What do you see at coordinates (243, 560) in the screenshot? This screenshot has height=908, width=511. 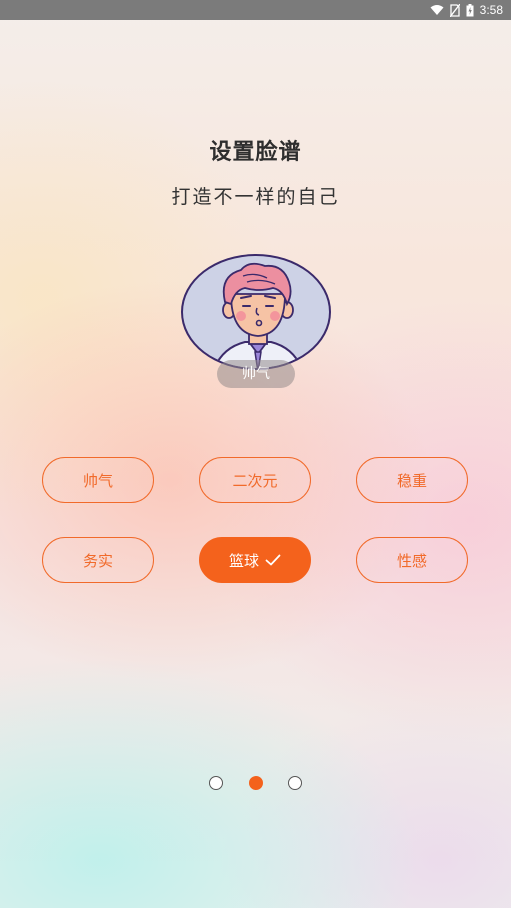 I see `tag-label: 篮球` at bounding box center [243, 560].